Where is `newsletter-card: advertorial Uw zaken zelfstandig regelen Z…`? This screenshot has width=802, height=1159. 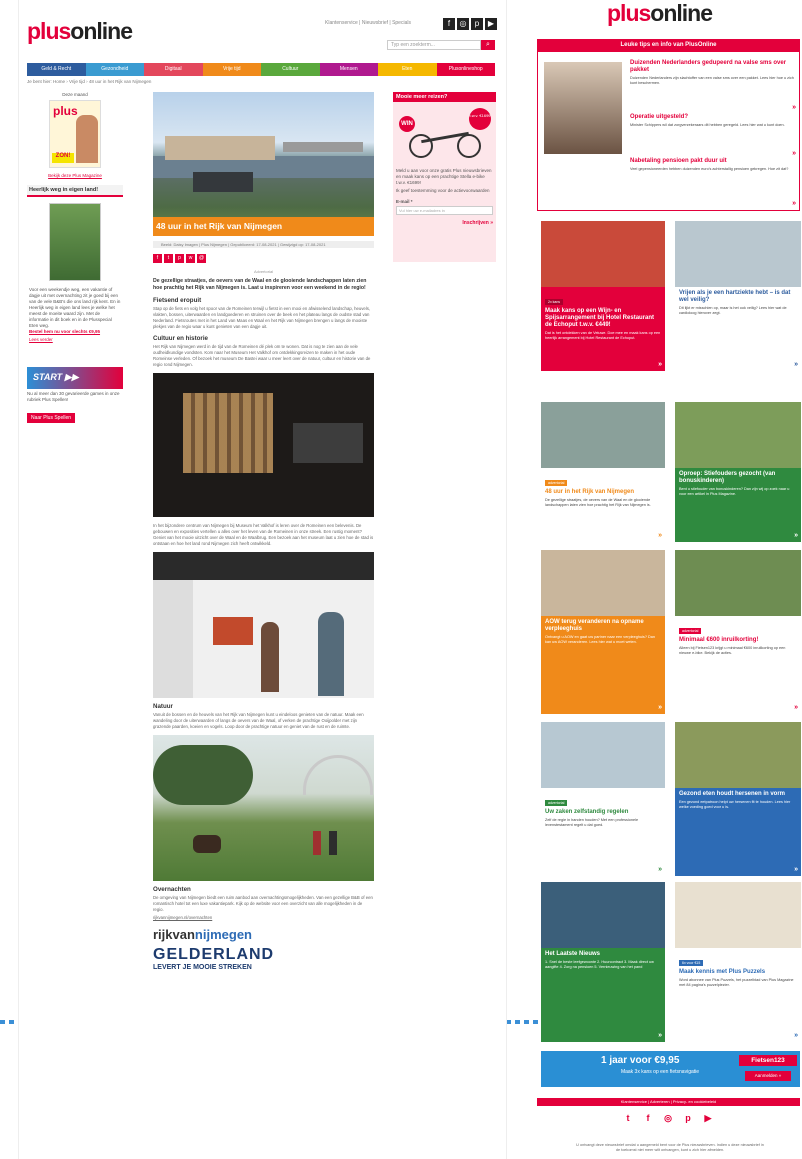 newsletter-card: advertorial Uw zaken zelfstandig regelen Z… is located at coordinates (603, 799).